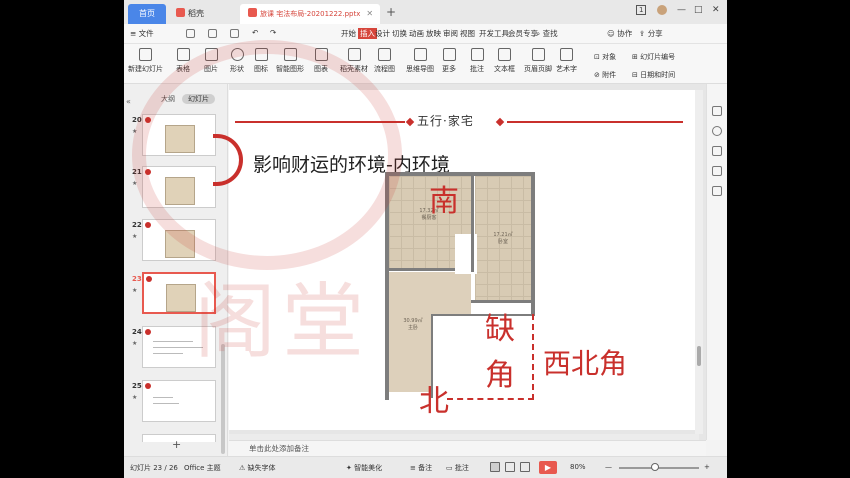  I want to click on label-south: 南, so click(444, 201).